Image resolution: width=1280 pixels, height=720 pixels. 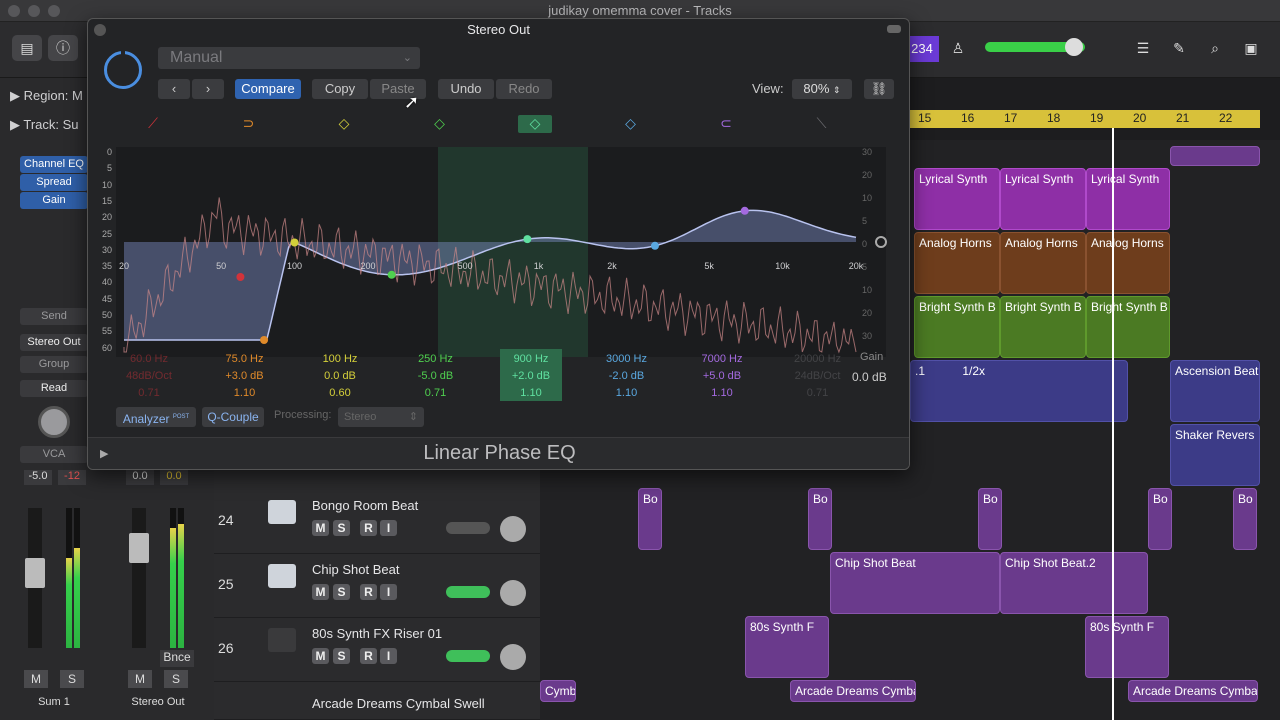 What do you see at coordinates (54, 316) in the screenshot?
I see `send-slot: Send` at bounding box center [54, 316].